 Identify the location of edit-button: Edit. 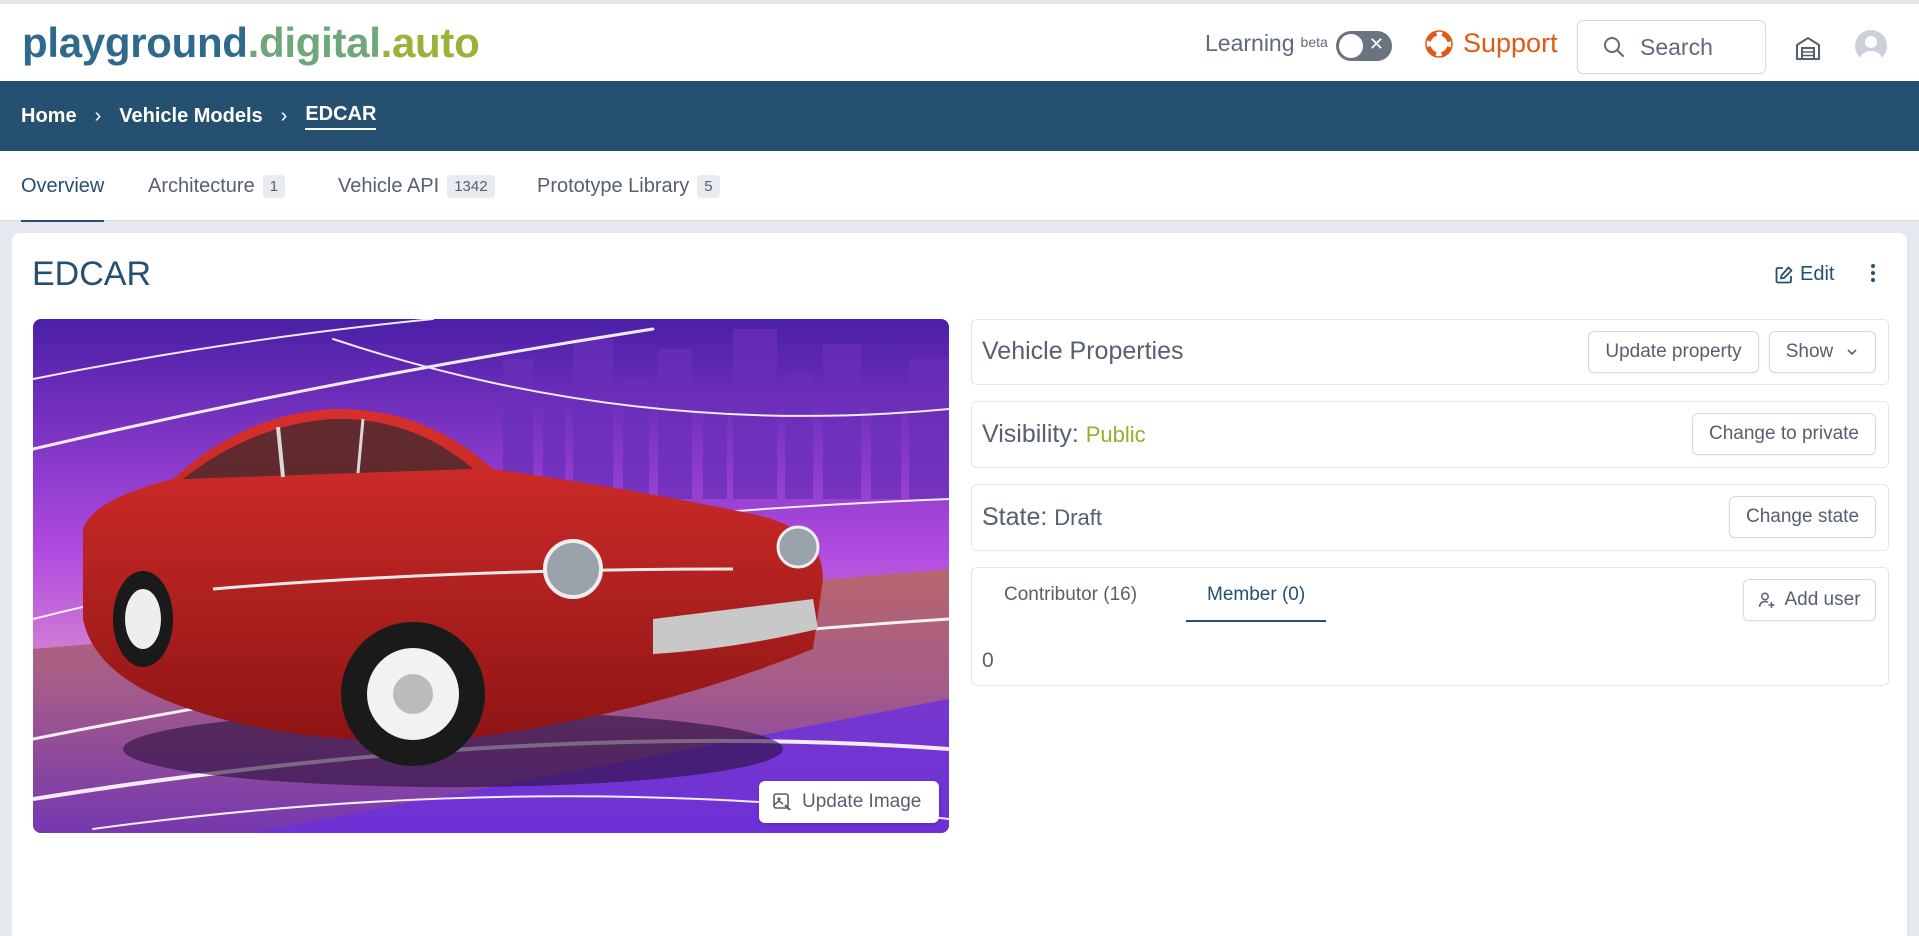
(1804, 274).